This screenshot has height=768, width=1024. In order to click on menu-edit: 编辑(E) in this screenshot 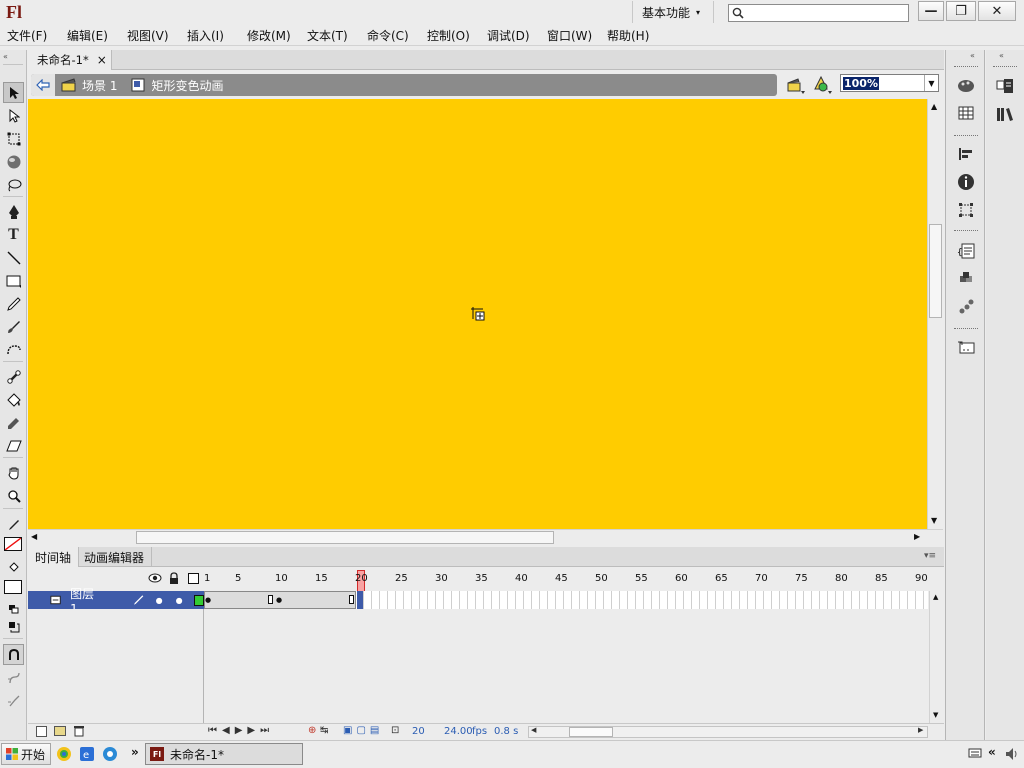, I will do `click(87, 35)`.